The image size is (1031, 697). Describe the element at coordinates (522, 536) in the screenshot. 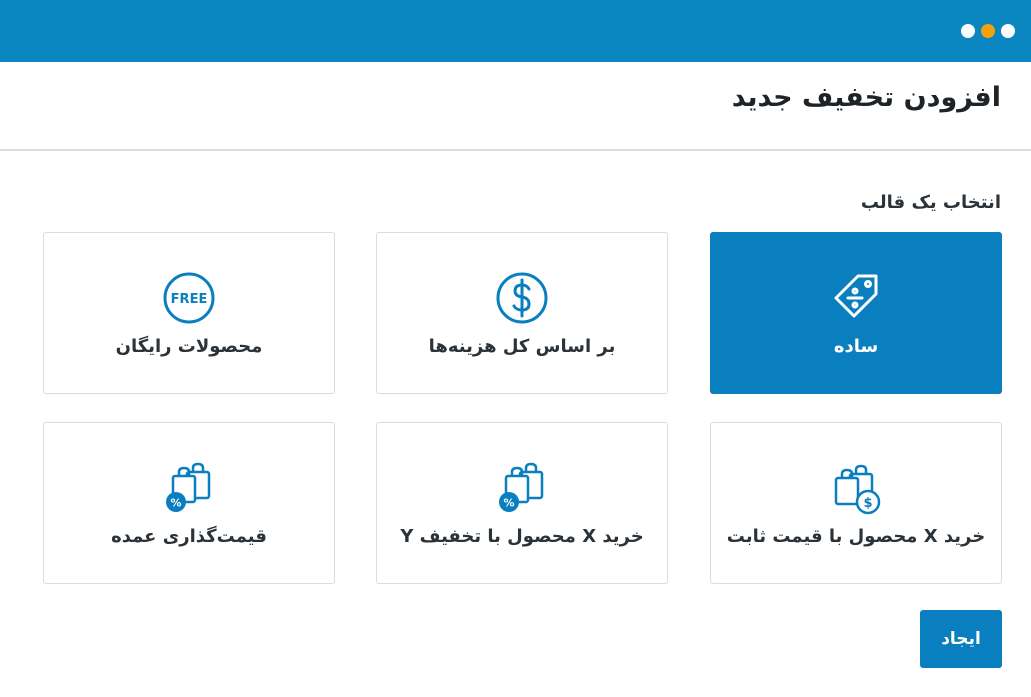

I see `template-label: خرید X محصول با تخفیف Y` at that location.